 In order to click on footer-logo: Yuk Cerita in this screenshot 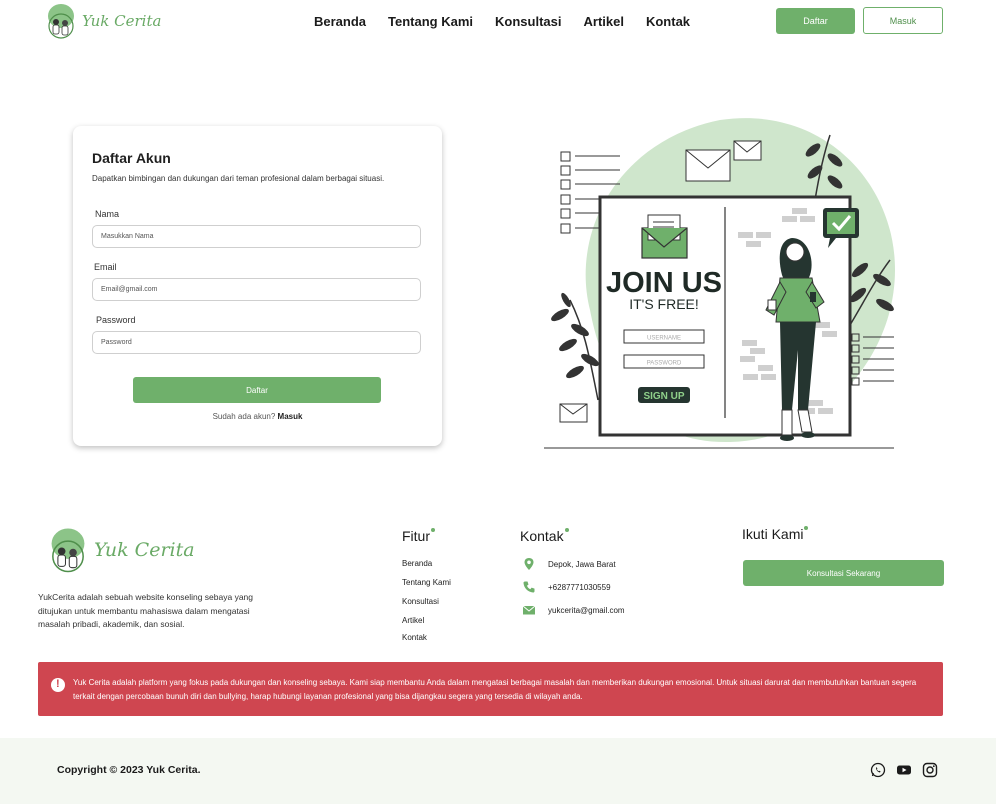, I will do `click(120, 550)`.